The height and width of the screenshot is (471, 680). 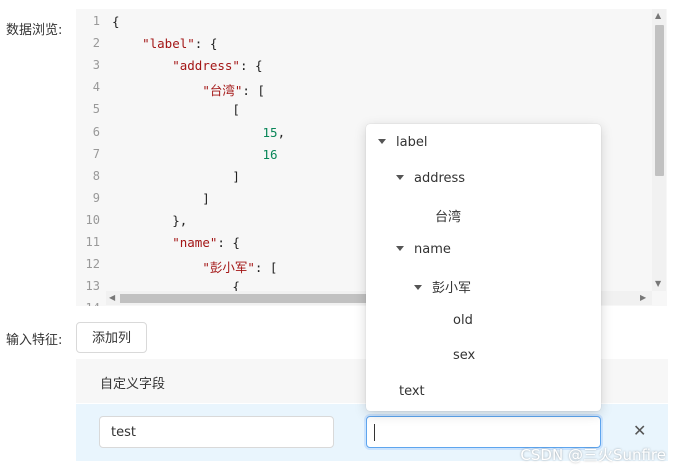 I want to click on text-cursor, so click(x=374, y=432).